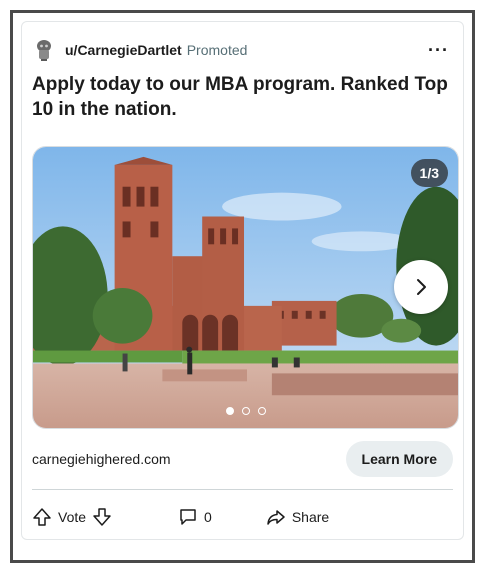 The width and height of the screenshot is (493, 575). I want to click on ad-link-row: carnegiehighered.com Learn More, so click(242, 459).